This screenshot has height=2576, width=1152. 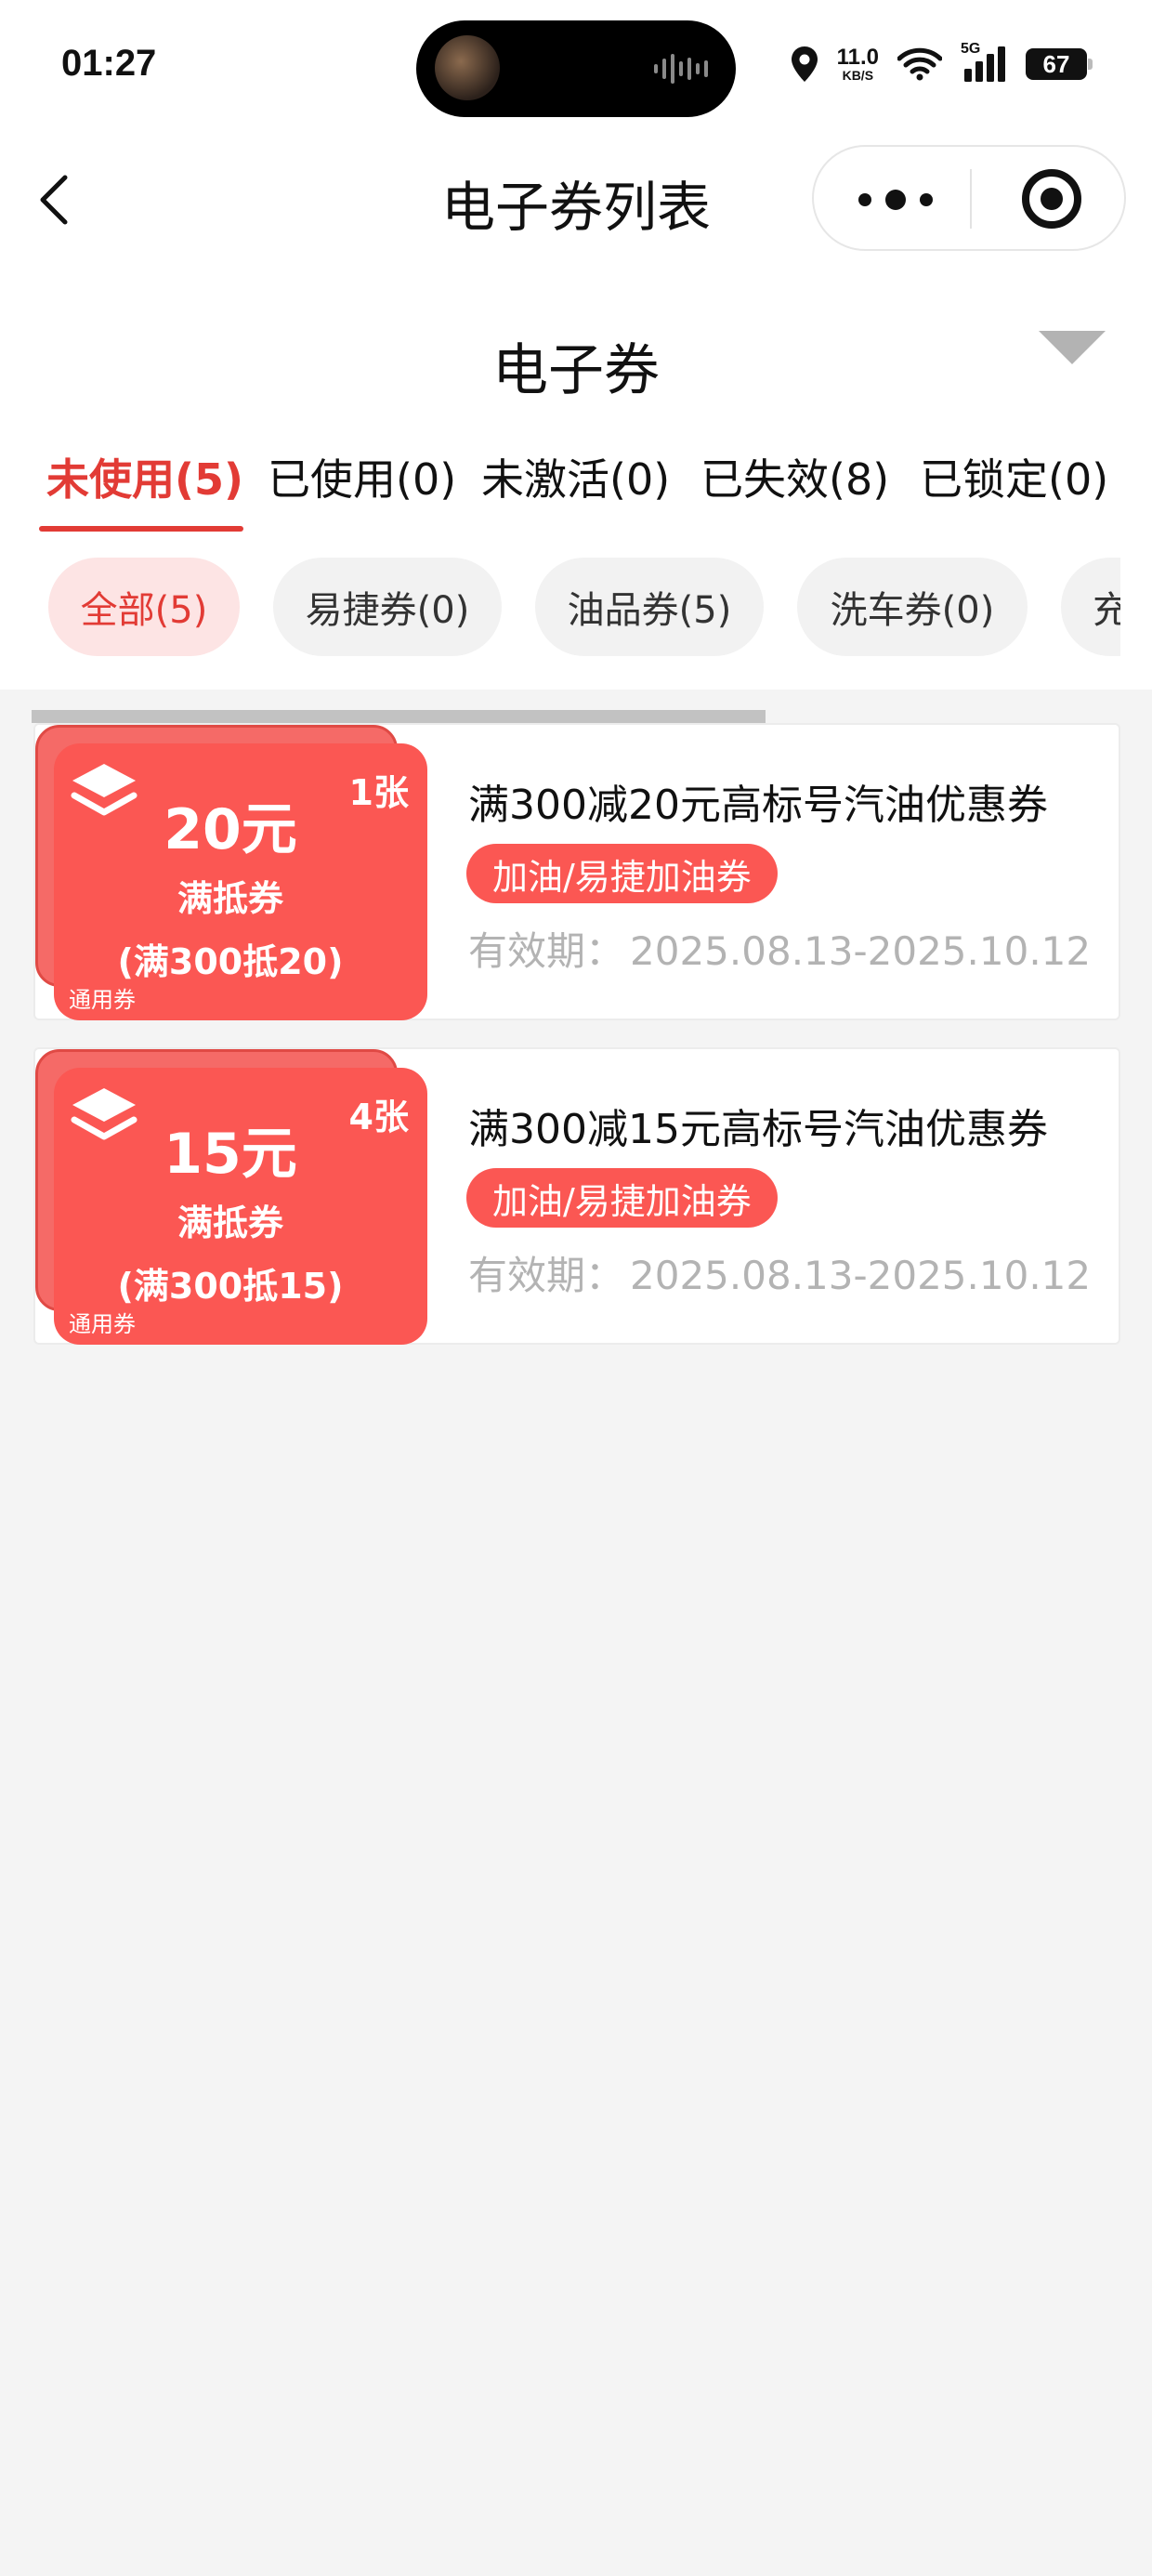 What do you see at coordinates (230, 1286) in the screenshot?
I see `coupon-condition: (满300抵15)` at bounding box center [230, 1286].